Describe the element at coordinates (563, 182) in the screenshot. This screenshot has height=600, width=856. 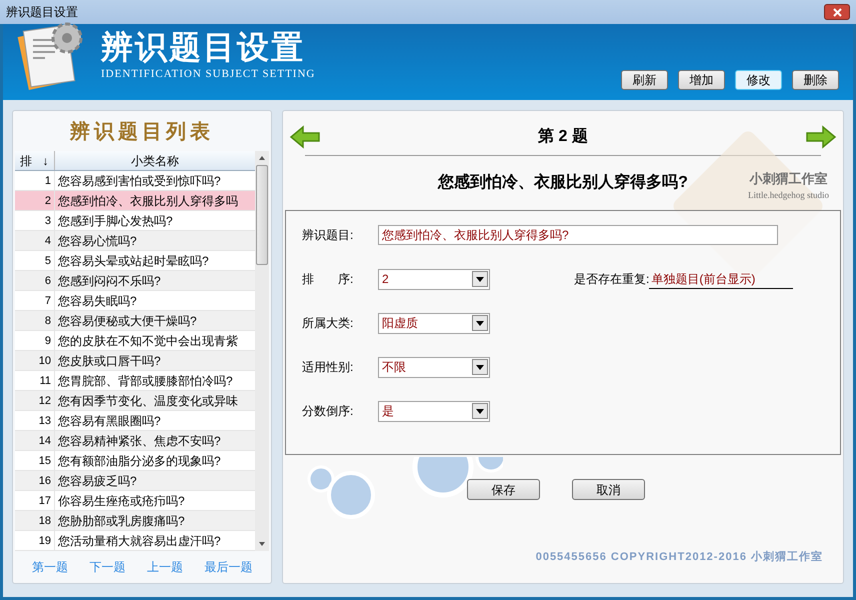
I see `question-title: 您感到怕冷、衣服比别人穿得多吗?` at that location.